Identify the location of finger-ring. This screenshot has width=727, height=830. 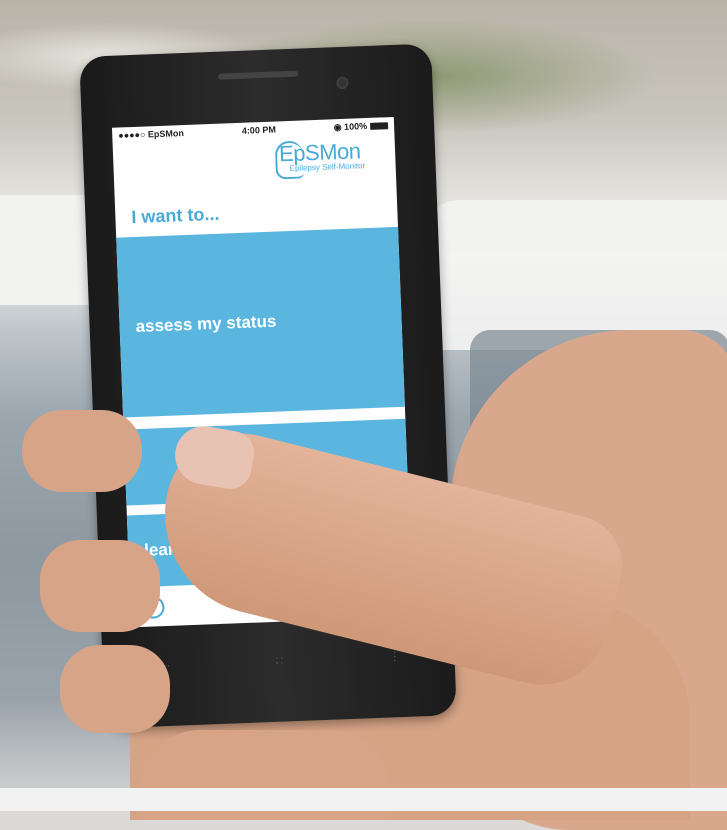
(115, 689).